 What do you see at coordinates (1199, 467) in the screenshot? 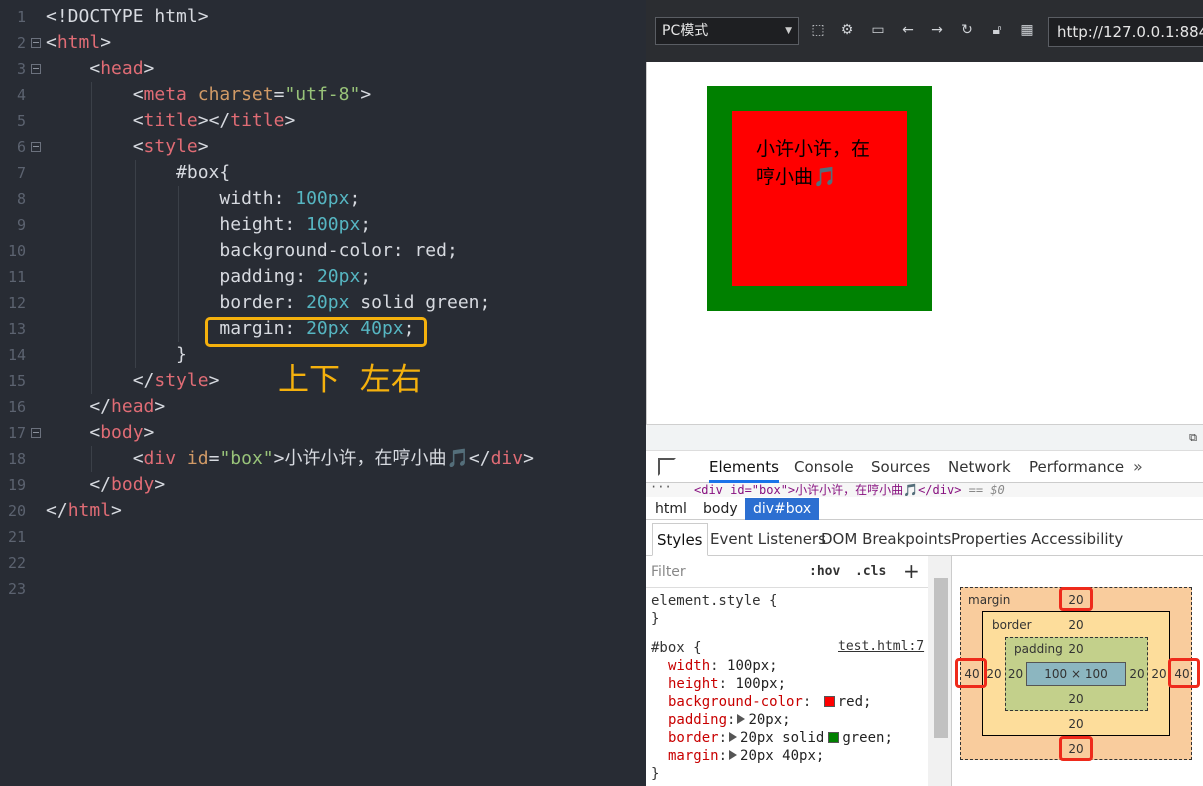
I see `devtools-menu-icon: ⋮` at bounding box center [1199, 467].